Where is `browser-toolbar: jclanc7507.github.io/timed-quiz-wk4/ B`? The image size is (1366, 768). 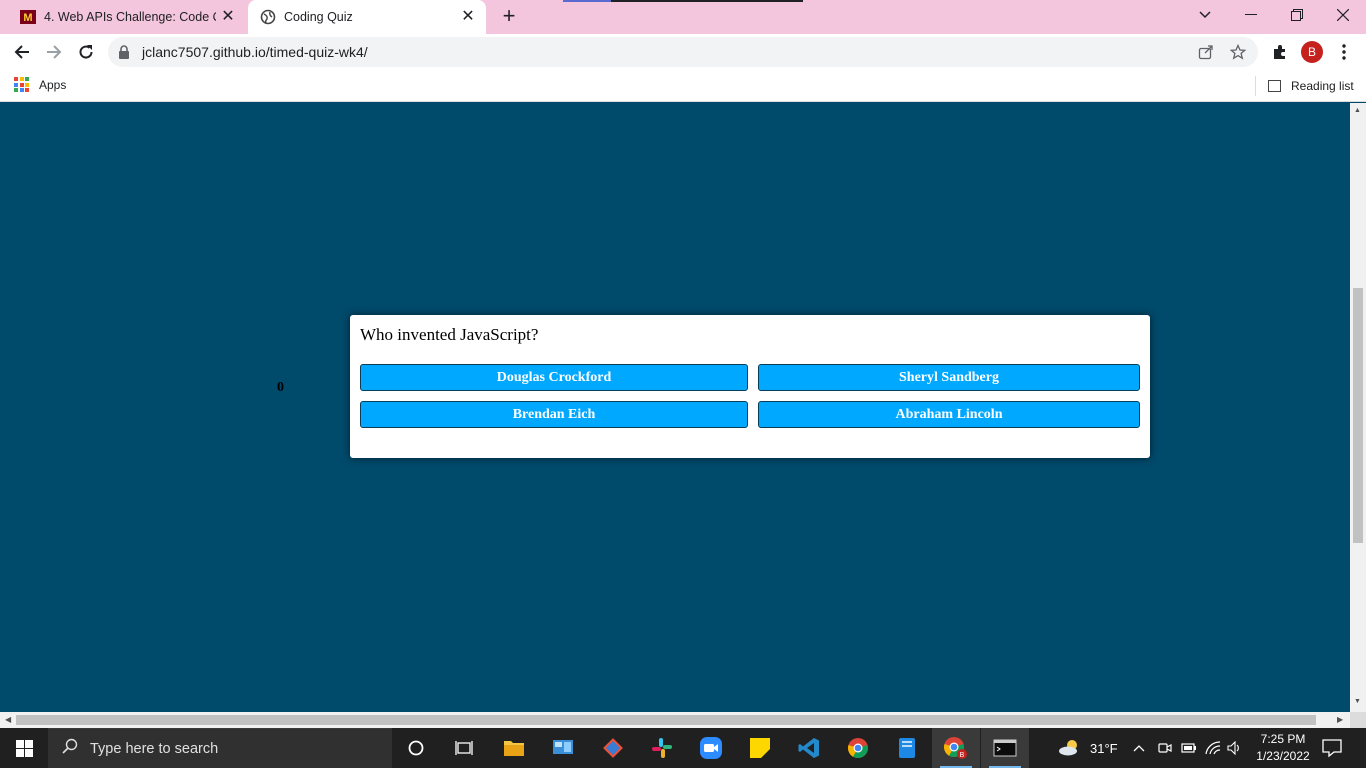 browser-toolbar: jclanc7507.github.io/timed-quiz-wk4/ B is located at coordinates (683, 52).